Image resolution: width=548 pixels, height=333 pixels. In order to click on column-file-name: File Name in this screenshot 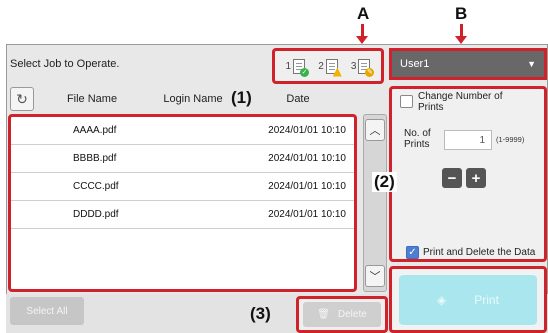, I will do `click(92, 99)`.